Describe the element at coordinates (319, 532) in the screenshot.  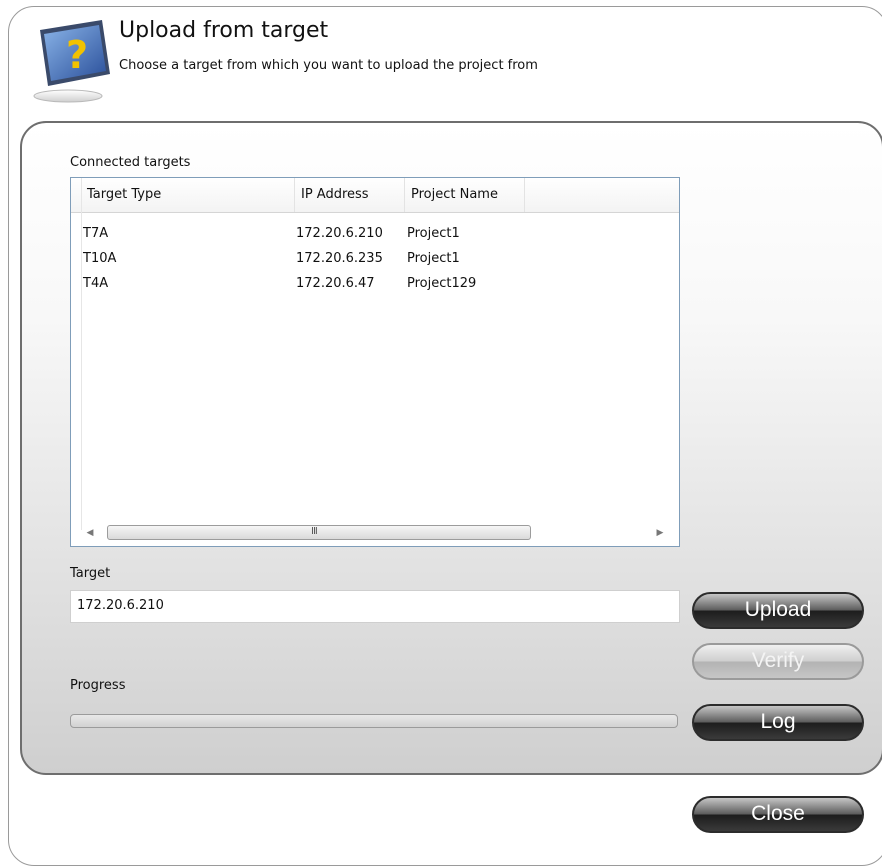
I see `scrollbar-thumb: III` at that location.